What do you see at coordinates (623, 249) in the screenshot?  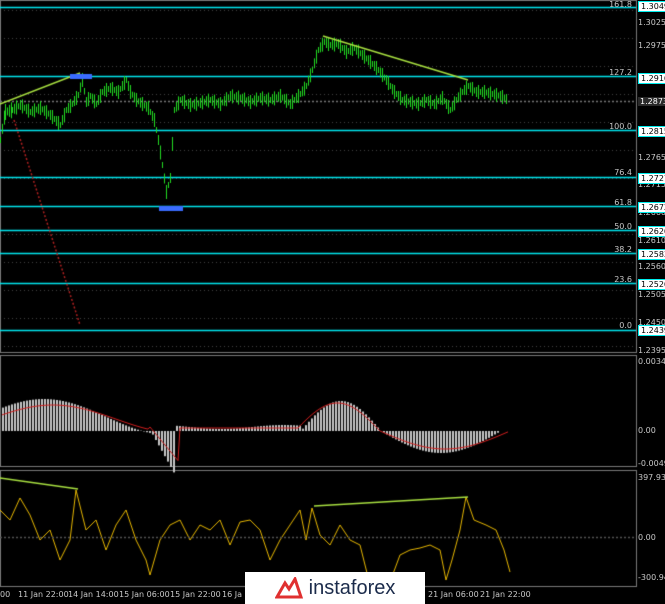 I see `fib-ratio-label: 38.2` at bounding box center [623, 249].